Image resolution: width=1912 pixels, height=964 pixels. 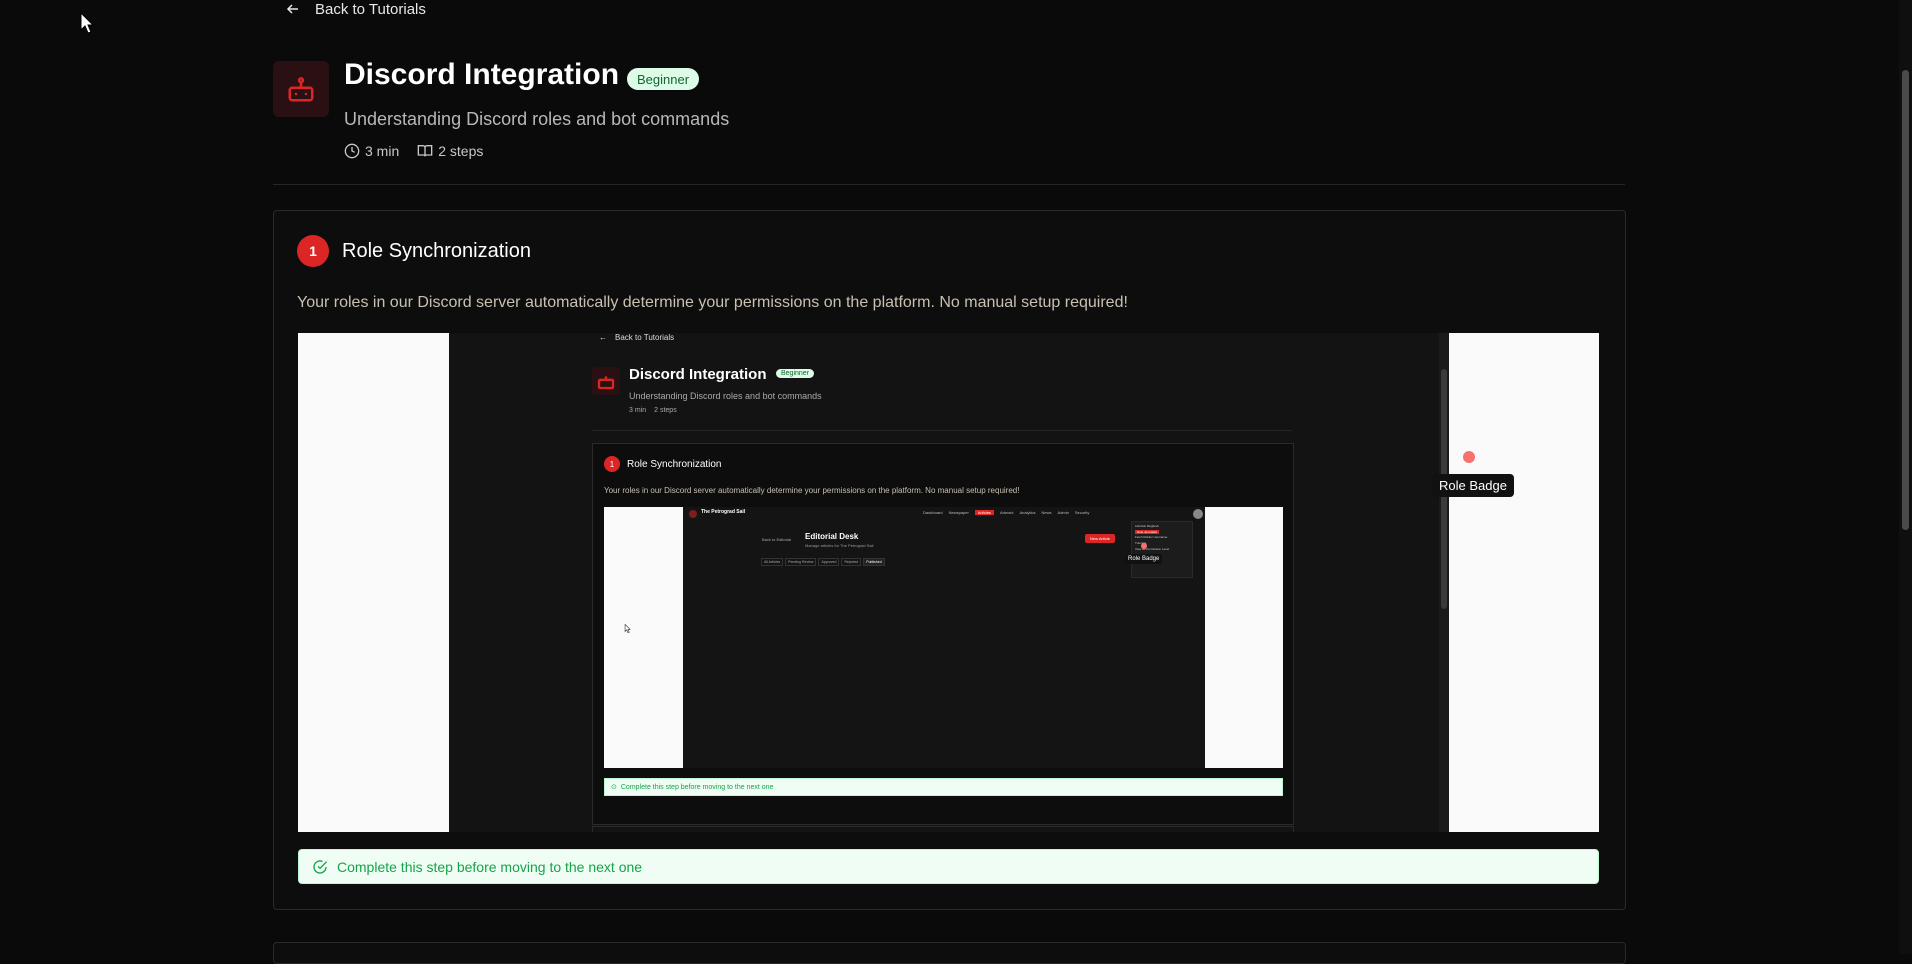 What do you see at coordinates (606, 381) in the screenshot?
I see `nested-bot-icon` at bounding box center [606, 381].